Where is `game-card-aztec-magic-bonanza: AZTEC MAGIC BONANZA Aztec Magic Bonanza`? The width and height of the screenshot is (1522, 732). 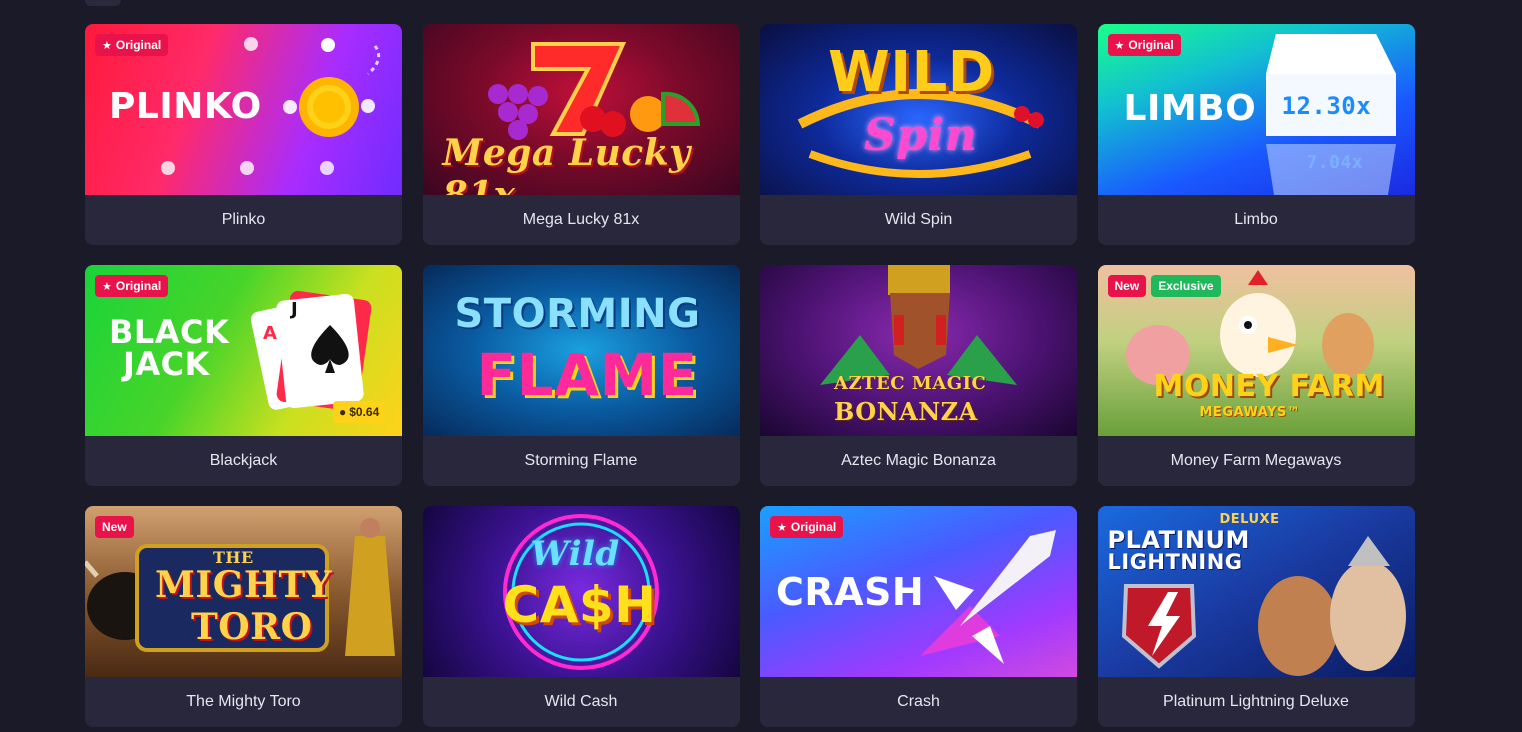
game-card-aztec-magic-bonanza: AZTEC MAGIC BONANZA Aztec Magic Bonanza is located at coordinates (918, 375).